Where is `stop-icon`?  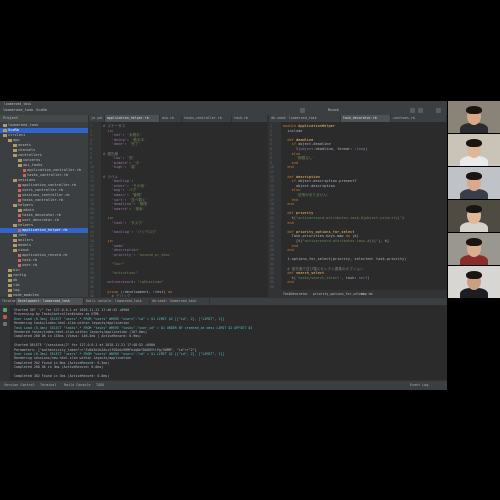 stop-icon is located at coordinates (420, 110).